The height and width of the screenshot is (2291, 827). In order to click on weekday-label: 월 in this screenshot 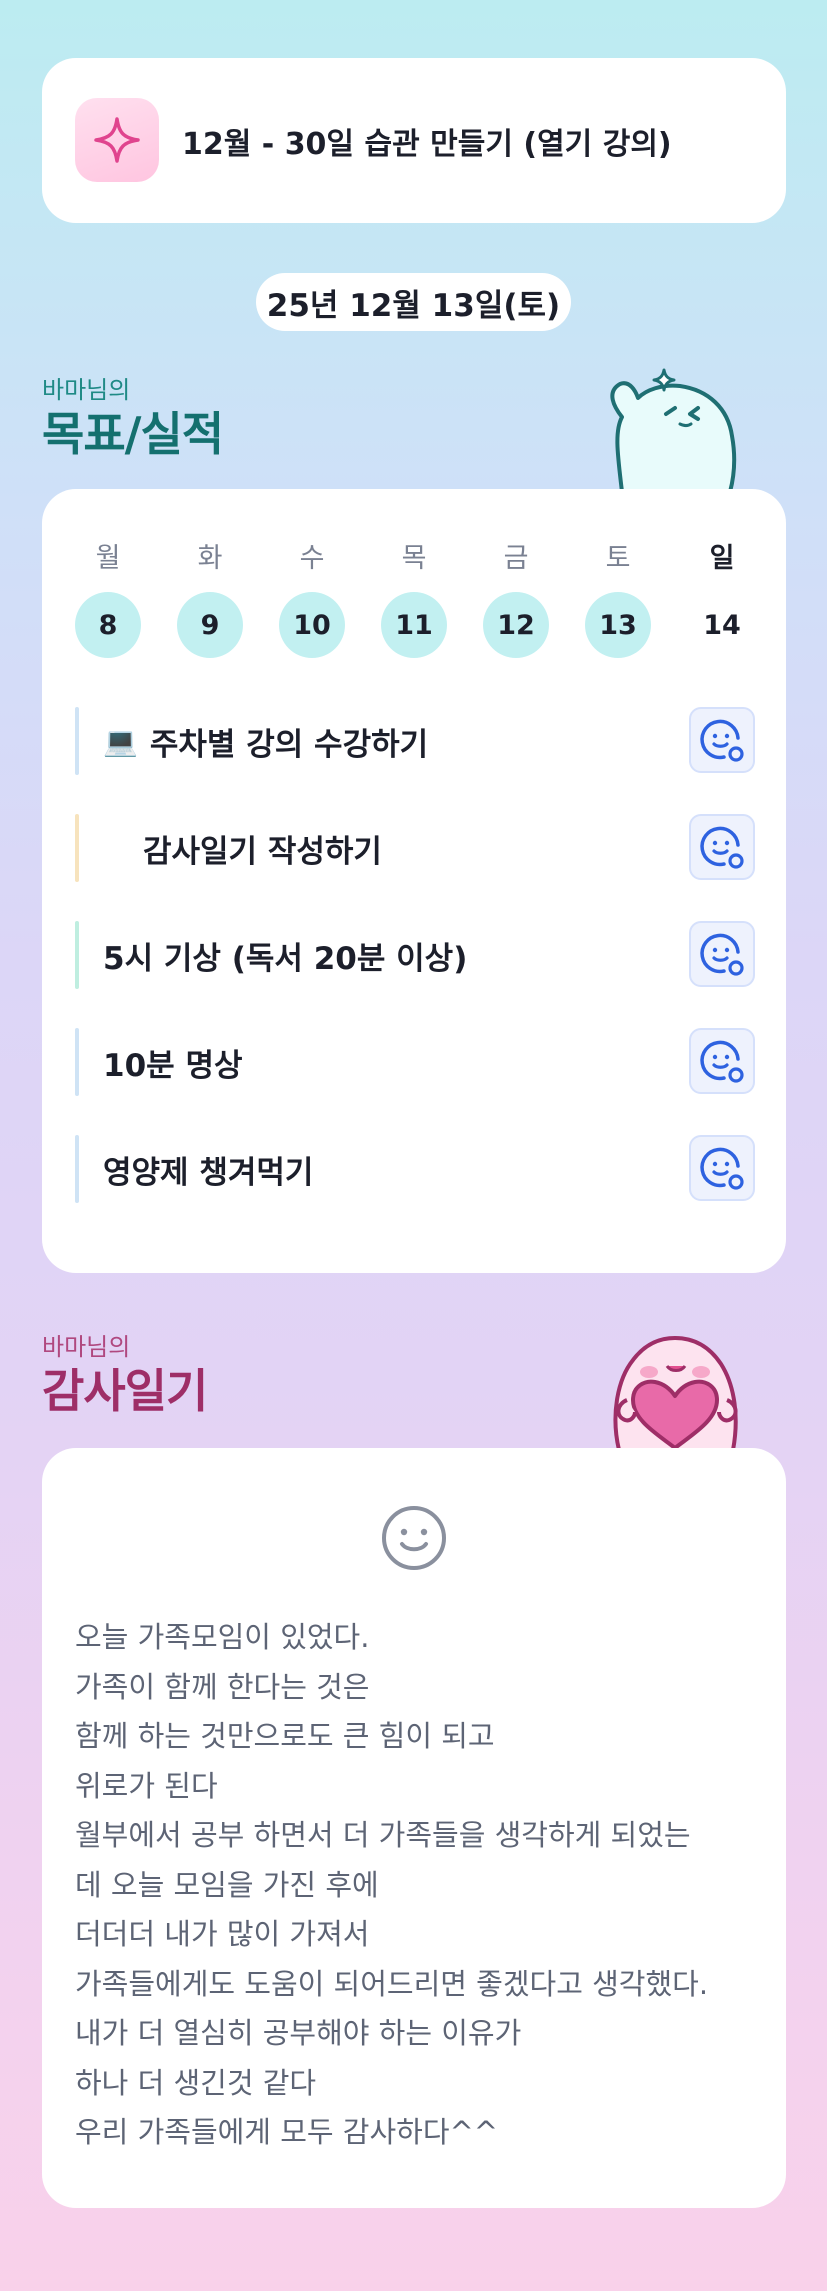, I will do `click(108, 558)`.